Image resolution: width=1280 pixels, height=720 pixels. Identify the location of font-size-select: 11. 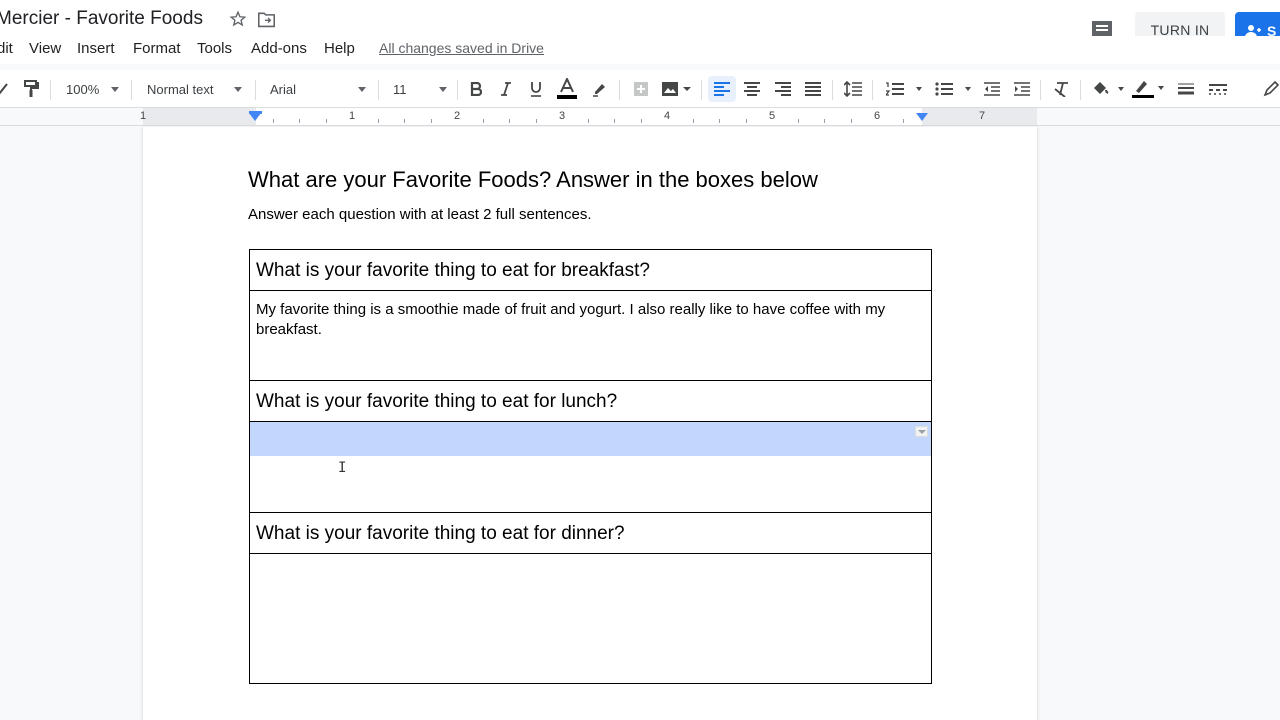
(420, 89).